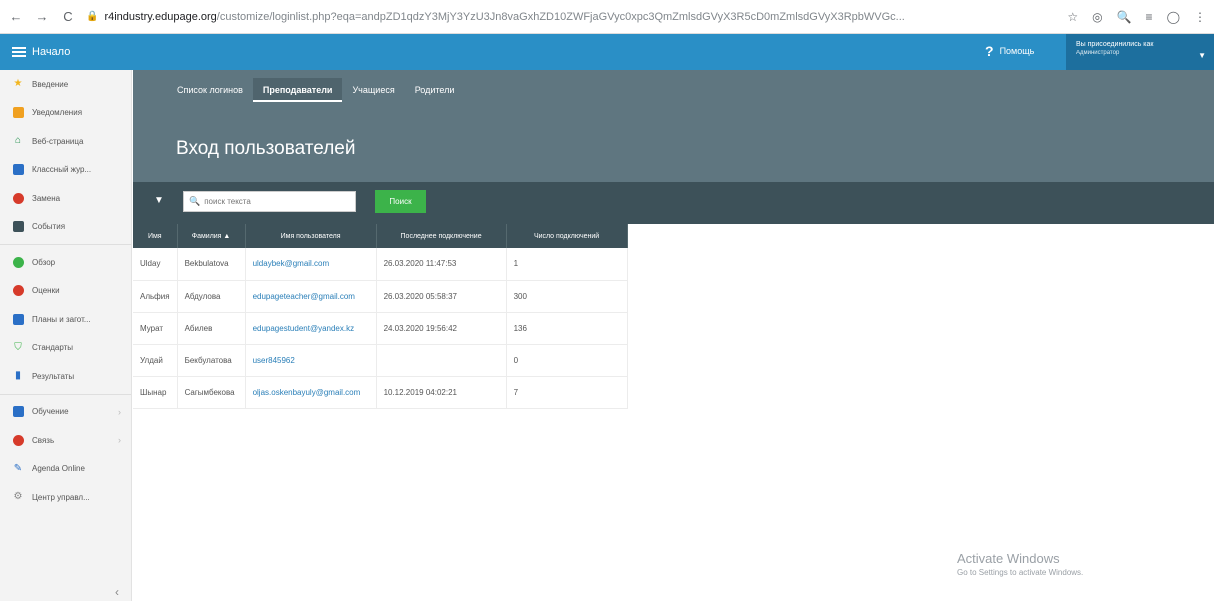  Describe the element at coordinates (18, 113) in the screenshot. I see `notification-icon` at that location.